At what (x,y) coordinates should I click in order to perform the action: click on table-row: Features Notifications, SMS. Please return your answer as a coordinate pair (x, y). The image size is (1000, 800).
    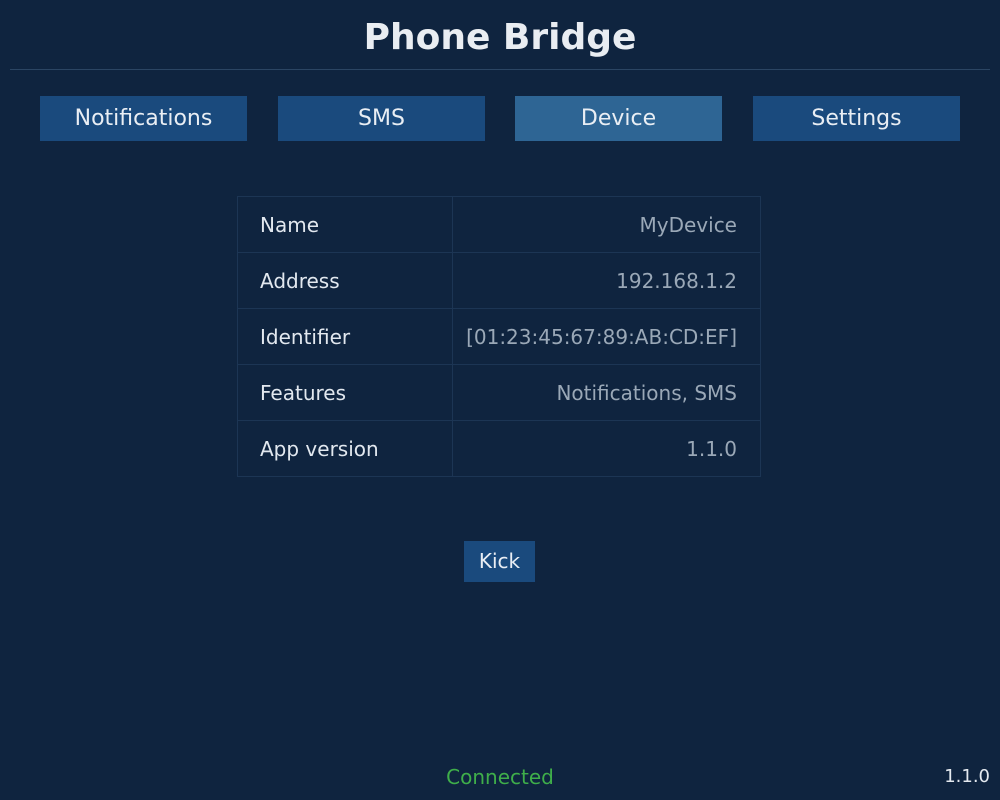
    Looking at the image, I should click on (499, 392).